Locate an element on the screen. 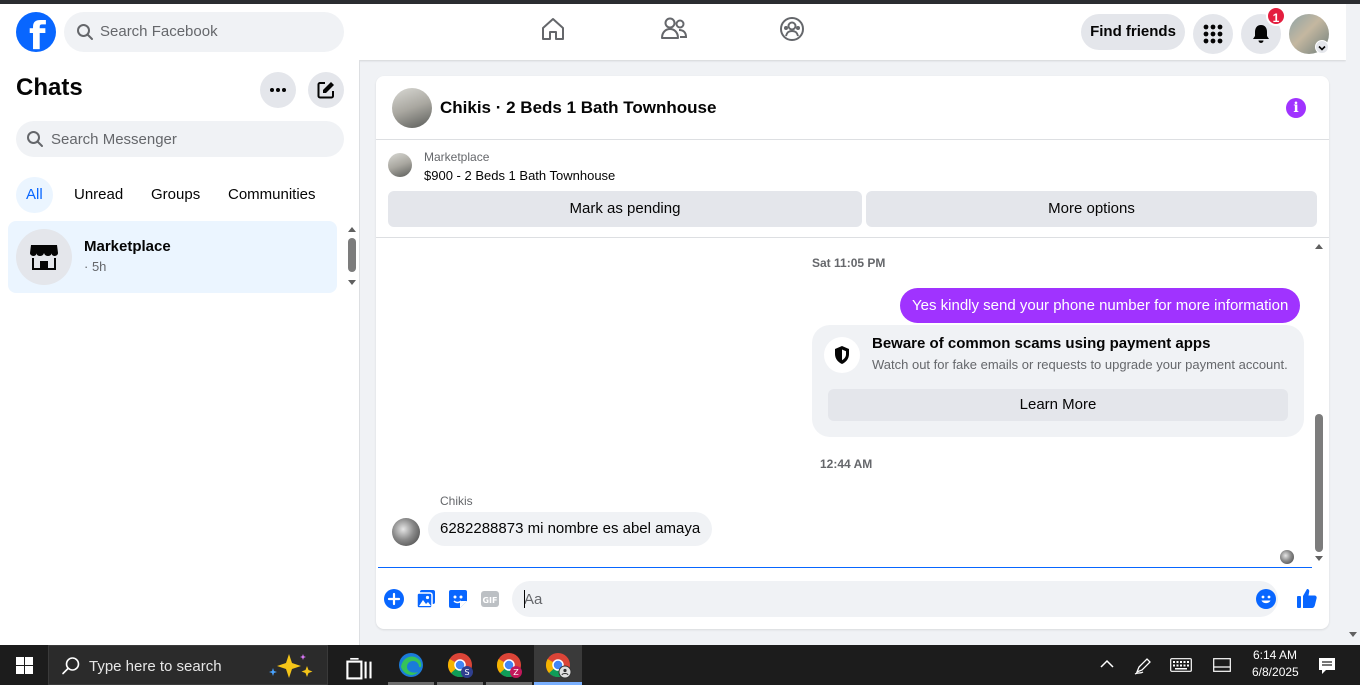 The height and width of the screenshot is (685, 1360). copilot-sparkle-icon is located at coordinates (293, 666).